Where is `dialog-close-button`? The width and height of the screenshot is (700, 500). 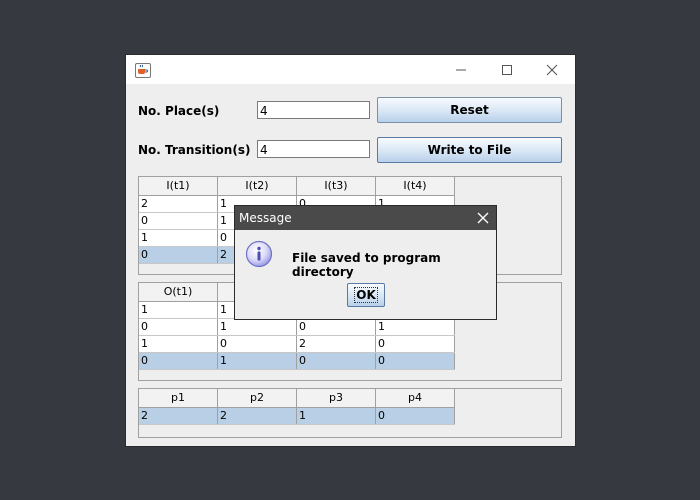
dialog-close-button is located at coordinates (483, 218).